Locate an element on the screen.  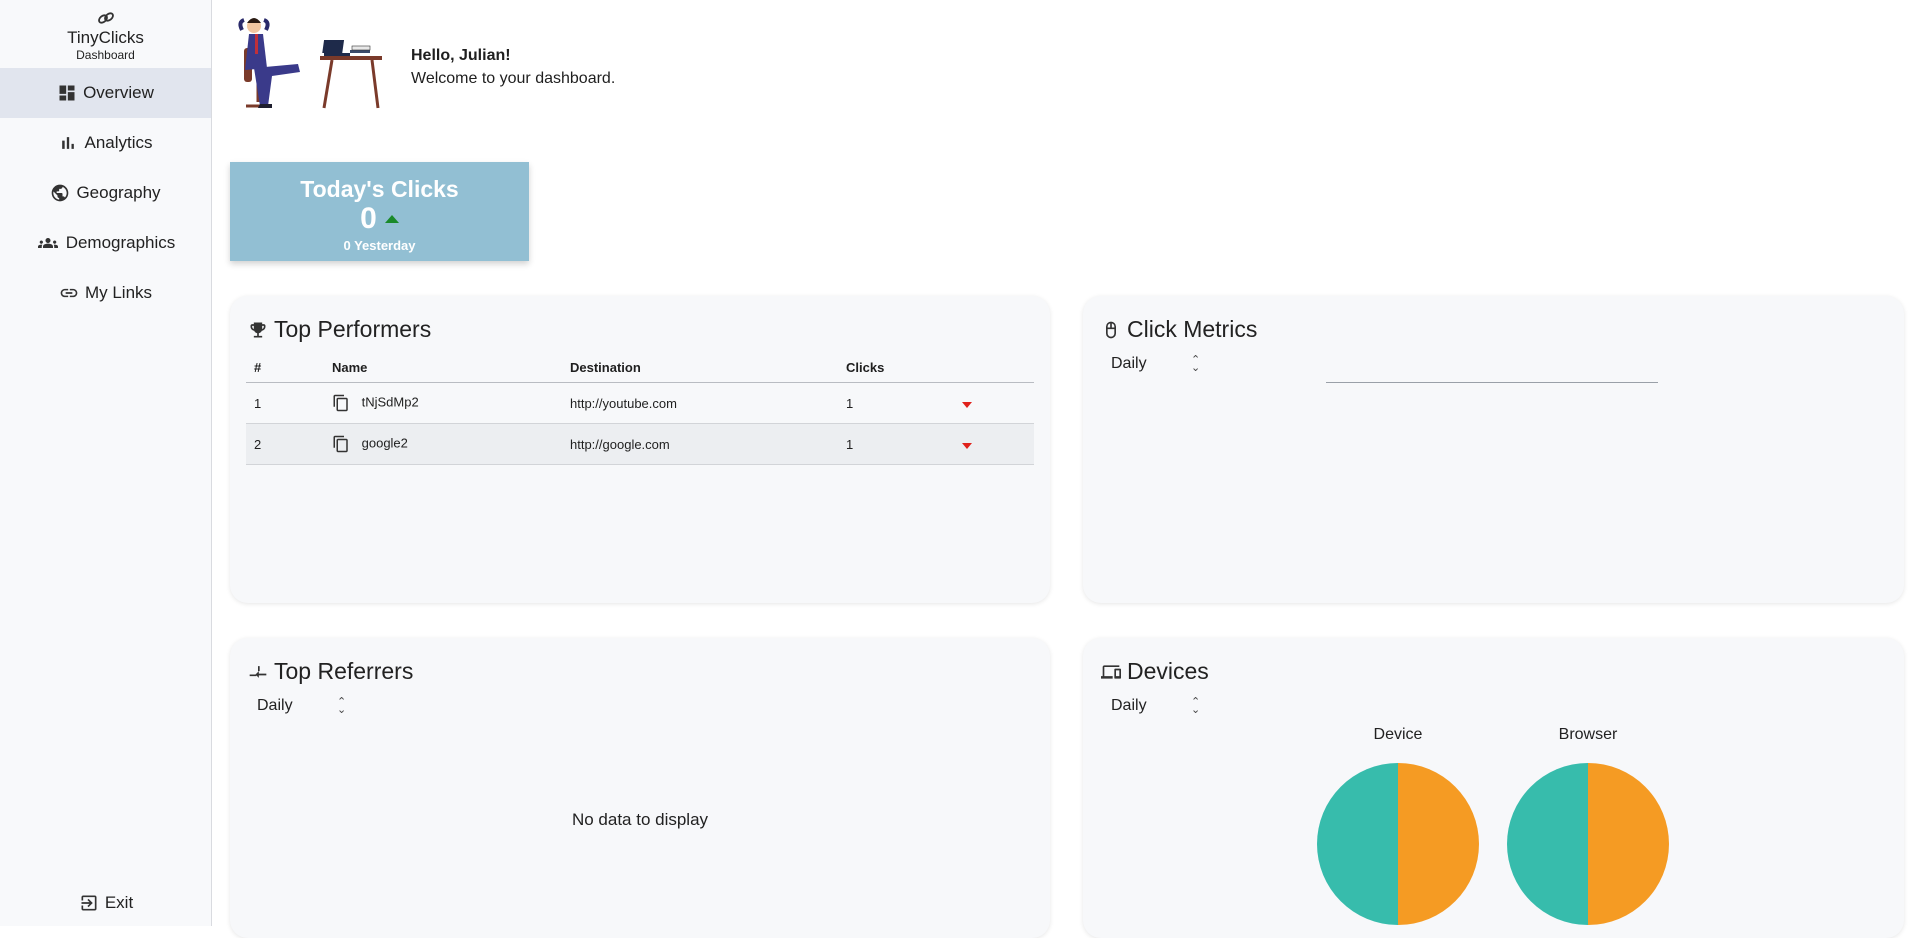
sidebar-item-label: My Links is located at coordinates (118, 292).